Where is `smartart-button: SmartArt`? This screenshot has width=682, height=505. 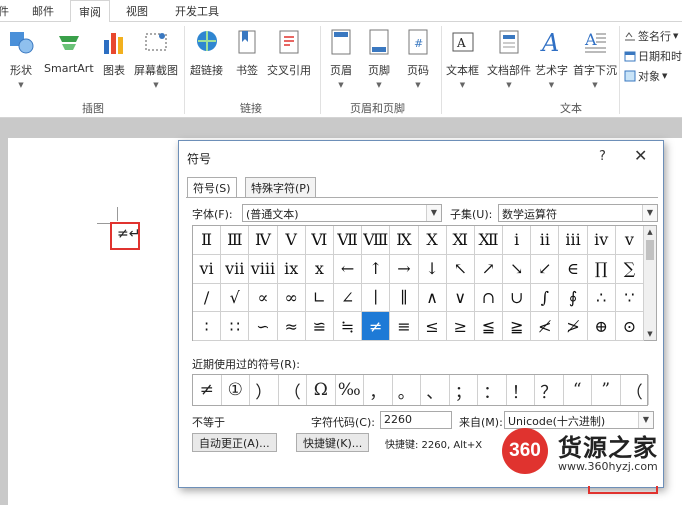
smartart-button: SmartArt is located at coordinates (69, 51).